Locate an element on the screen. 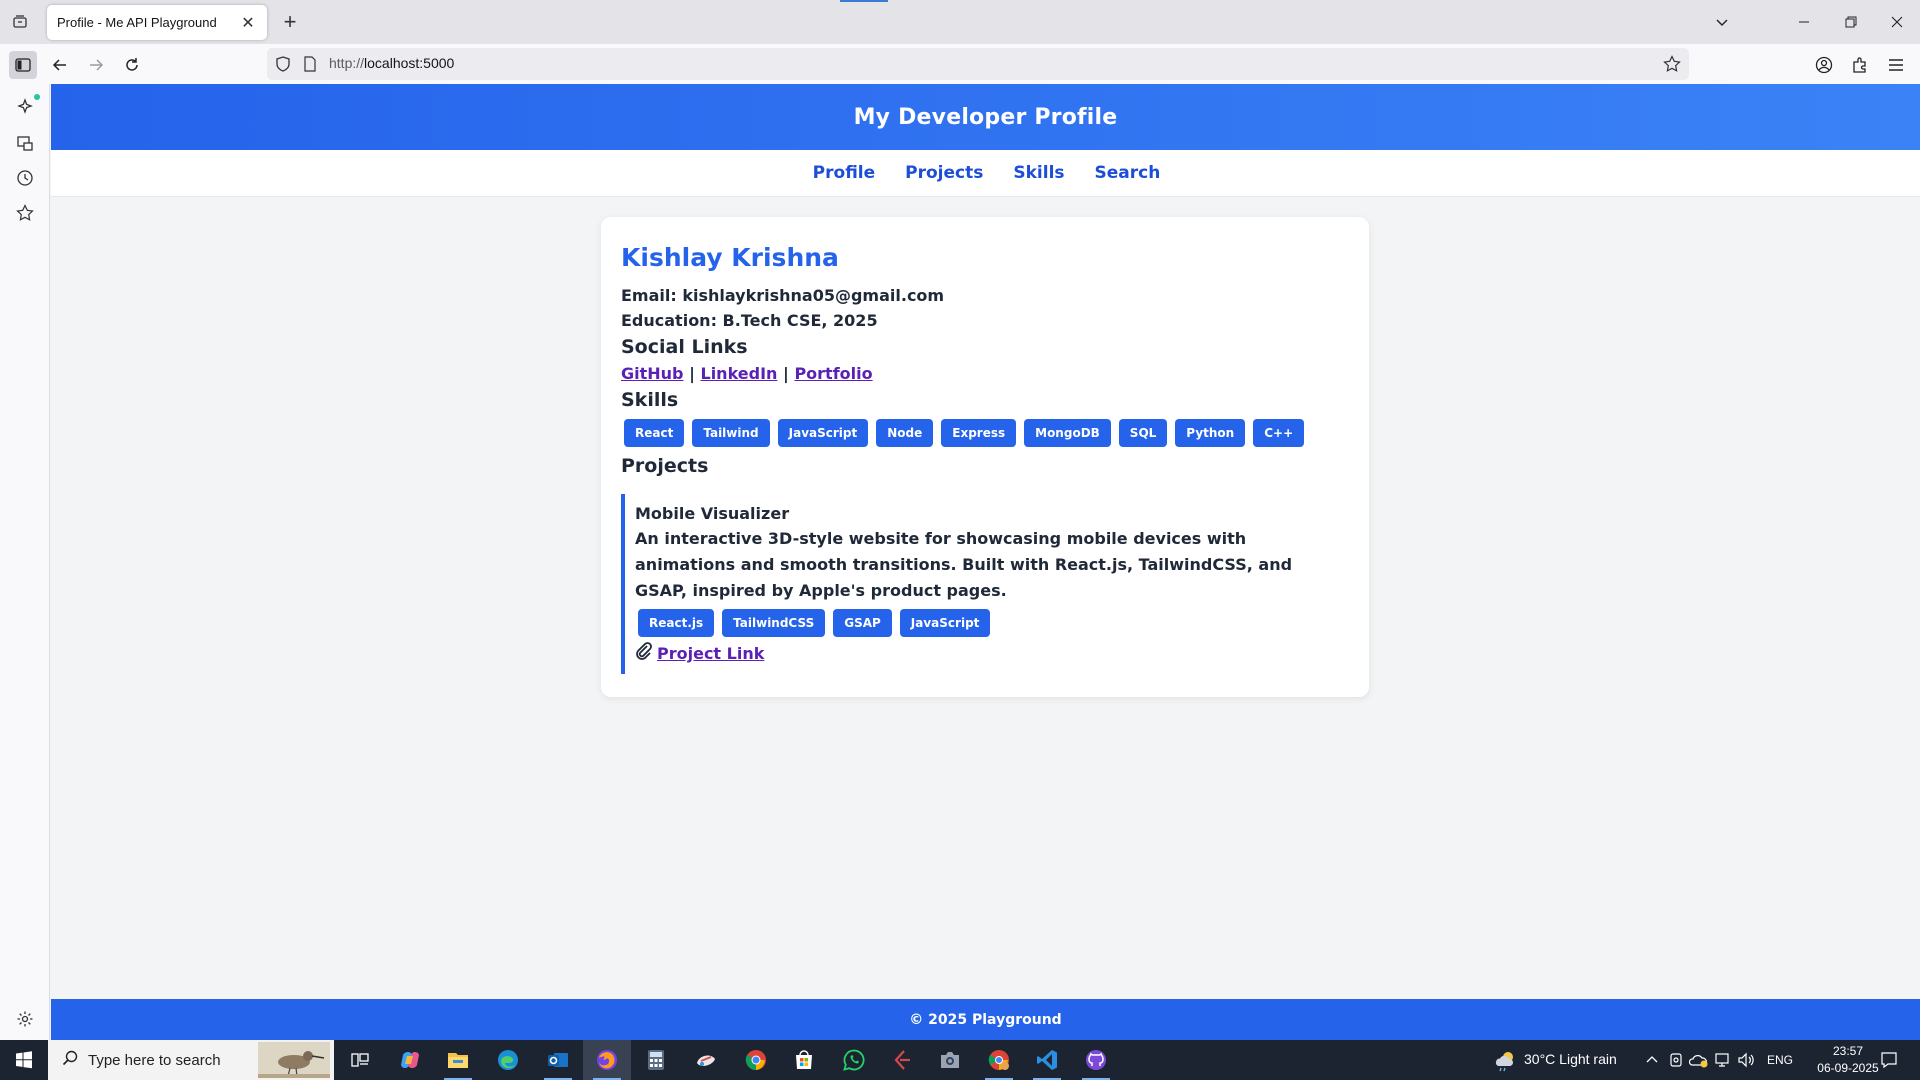 Image resolution: width=1920 pixels, height=1080 pixels. edge-browser-icon is located at coordinates (508, 1060).